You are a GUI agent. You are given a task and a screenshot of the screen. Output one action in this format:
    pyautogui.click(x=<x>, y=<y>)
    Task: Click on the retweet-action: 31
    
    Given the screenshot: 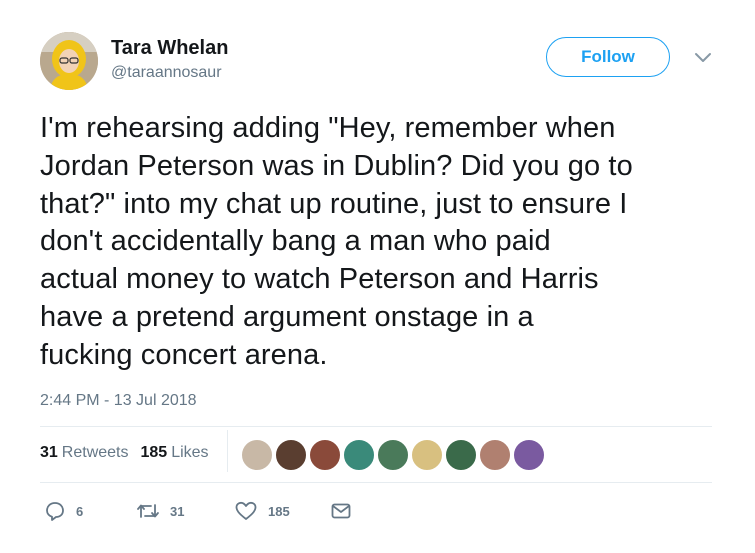 What is the action you would take?
    pyautogui.click(x=160, y=511)
    